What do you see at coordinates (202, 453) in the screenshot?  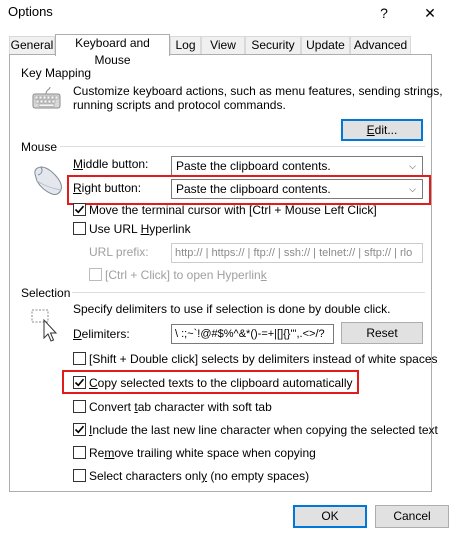 I see `remove-trailing-space-label: Remove trailing white space when copying` at bounding box center [202, 453].